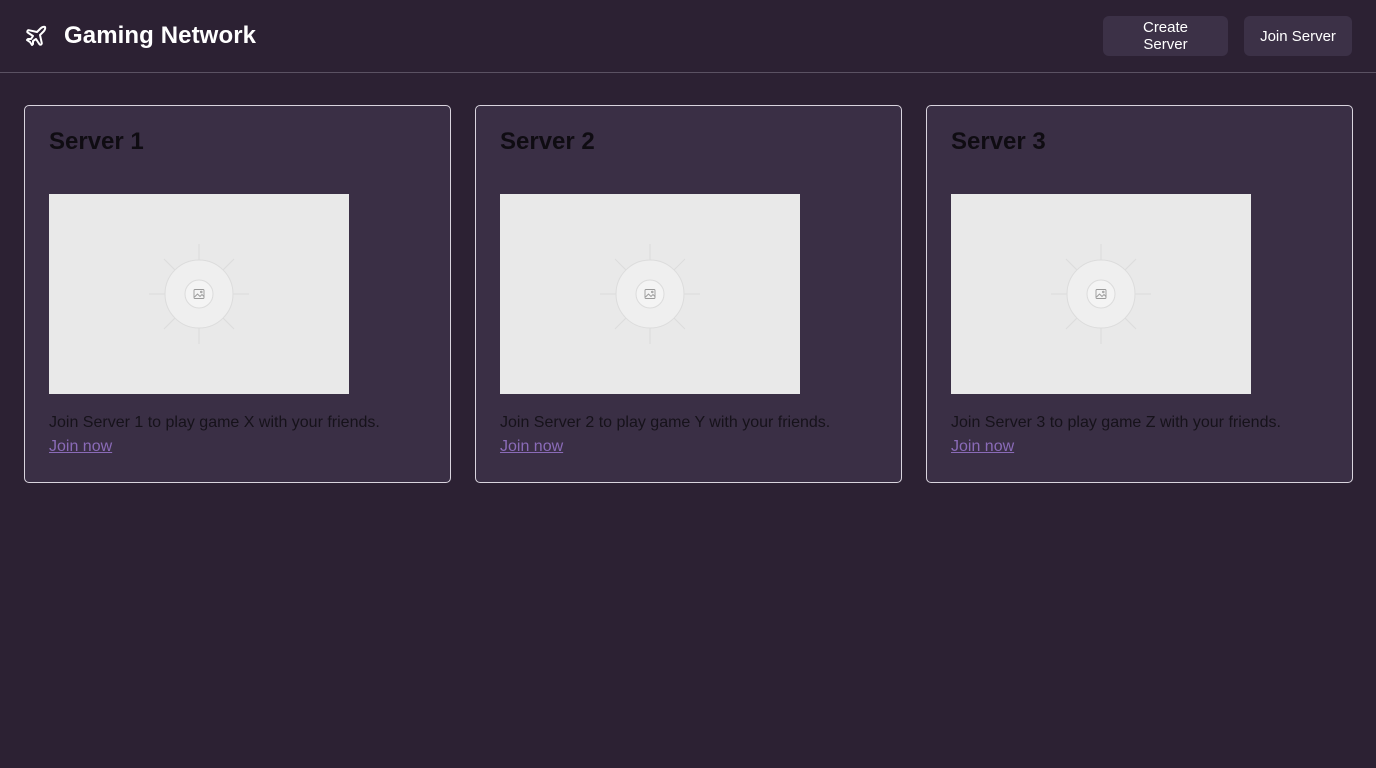  Describe the element at coordinates (160, 35) in the screenshot. I see `site-title: Gaming Network` at that location.